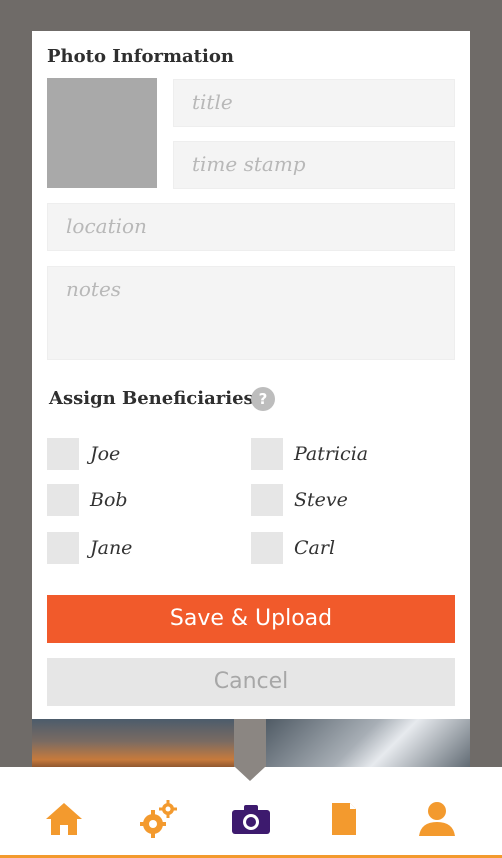 This screenshot has height=858, width=502. What do you see at coordinates (102, 133) in the screenshot?
I see `photo-thumbnail` at bounding box center [102, 133].